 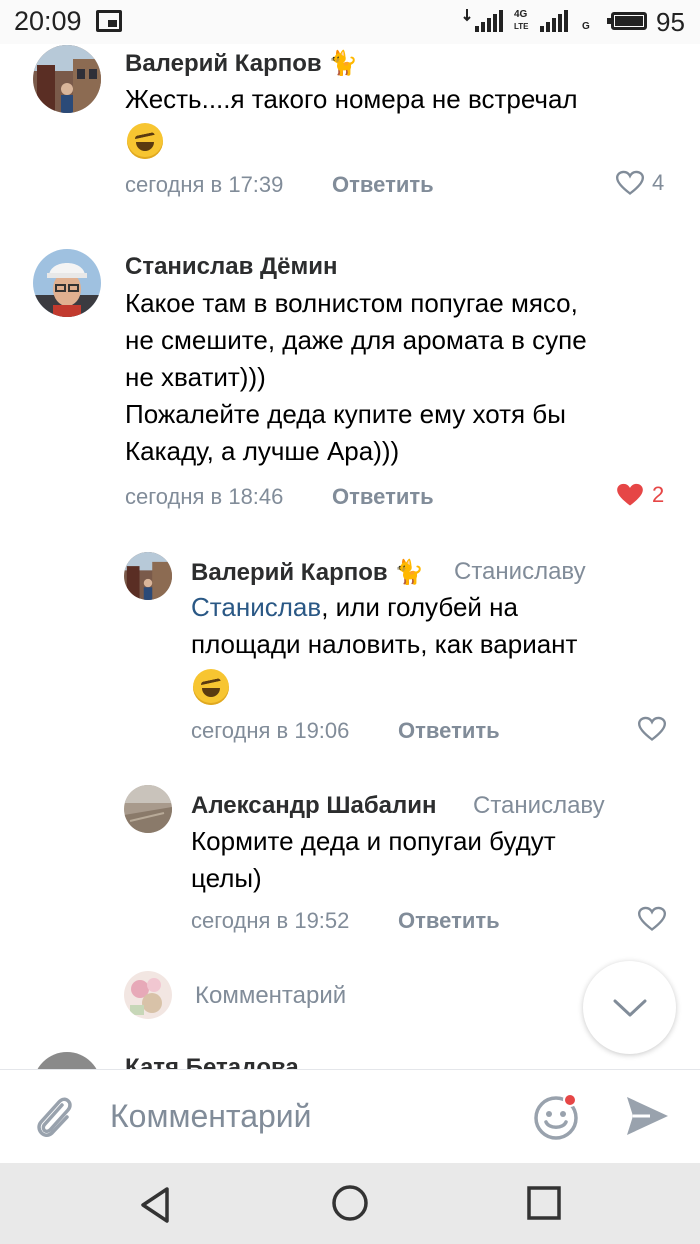 I want to click on comment-timestamp: сегодня в 17:39, so click(x=204, y=184).